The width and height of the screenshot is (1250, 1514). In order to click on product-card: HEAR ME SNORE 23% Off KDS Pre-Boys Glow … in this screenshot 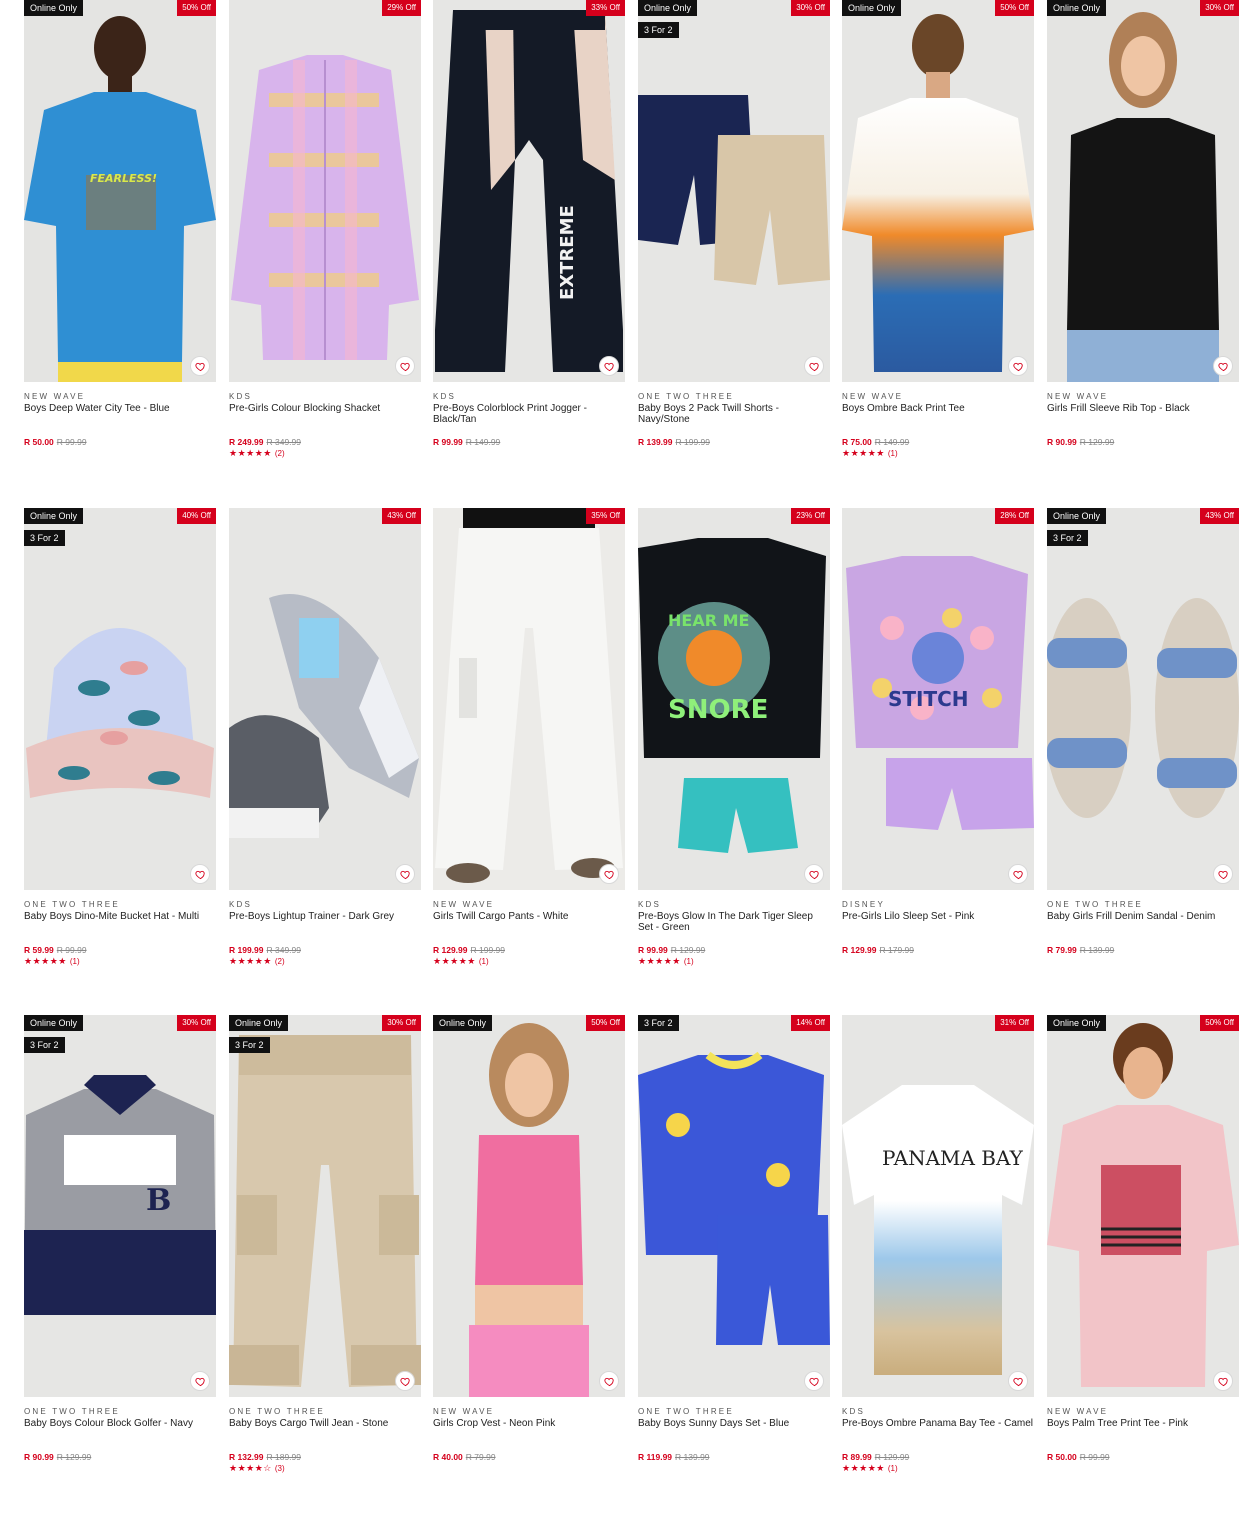, I will do `click(734, 737)`.